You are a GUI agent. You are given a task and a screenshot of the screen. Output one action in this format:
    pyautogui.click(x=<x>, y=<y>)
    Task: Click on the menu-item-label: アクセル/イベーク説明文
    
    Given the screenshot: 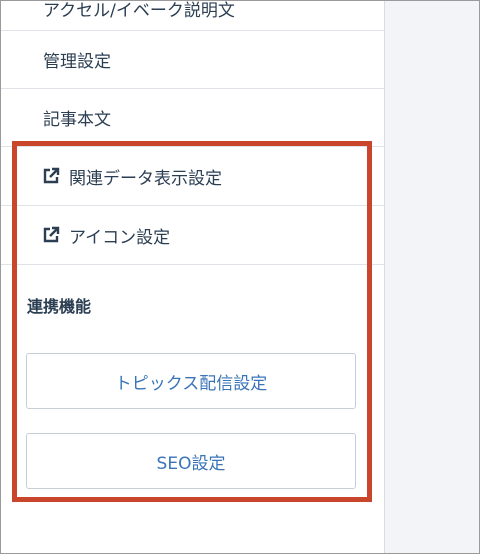 What is the action you would take?
    pyautogui.click(x=139, y=11)
    